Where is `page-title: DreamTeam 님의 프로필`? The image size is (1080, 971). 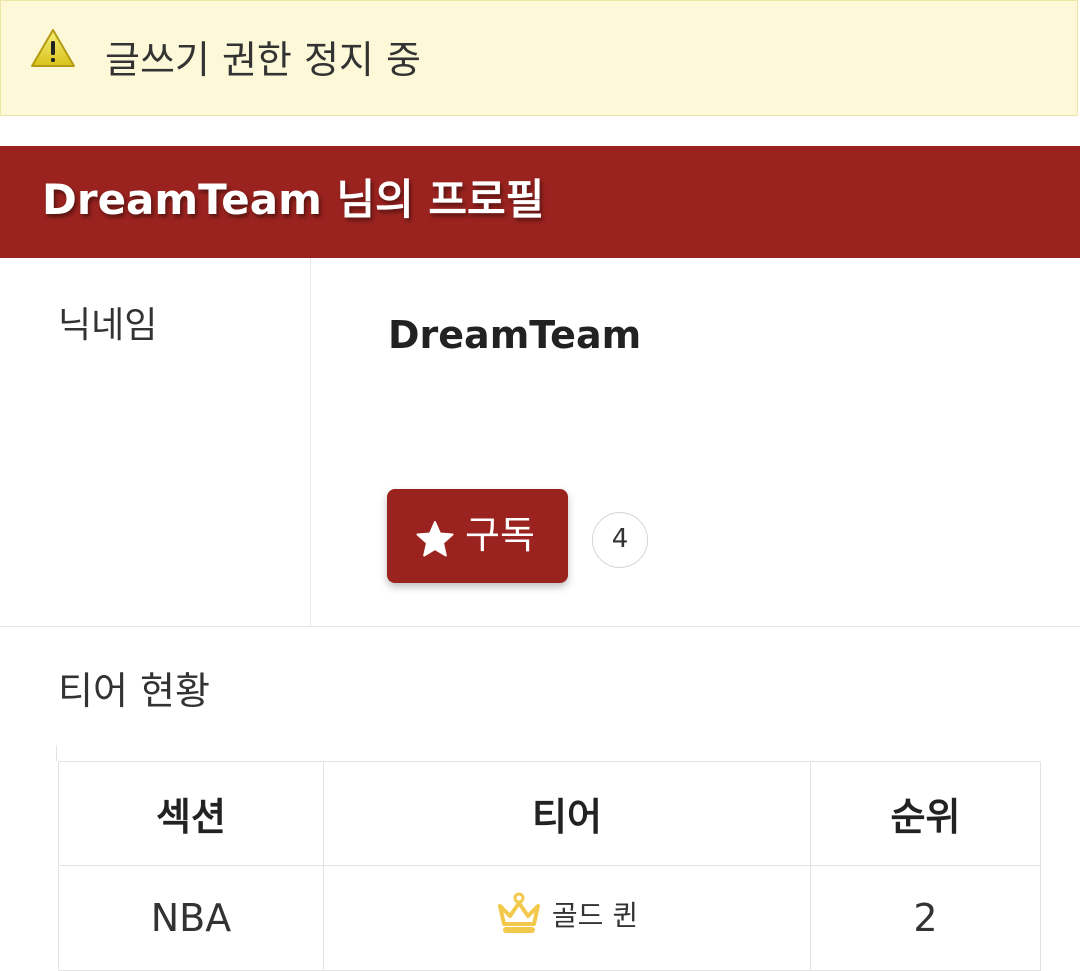 page-title: DreamTeam 님의 프로필 is located at coordinates (293, 199).